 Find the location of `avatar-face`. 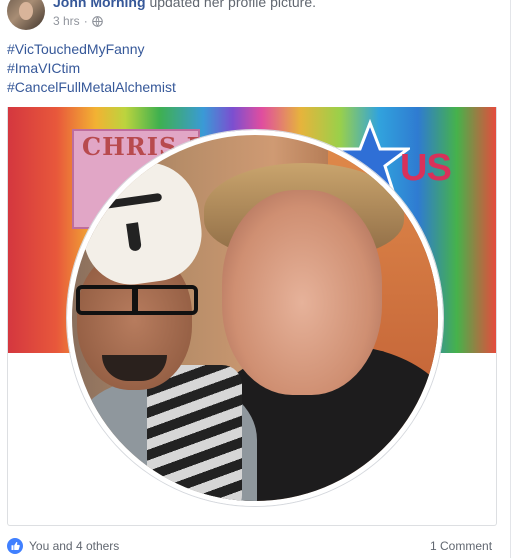

avatar-face is located at coordinates (26, 11).